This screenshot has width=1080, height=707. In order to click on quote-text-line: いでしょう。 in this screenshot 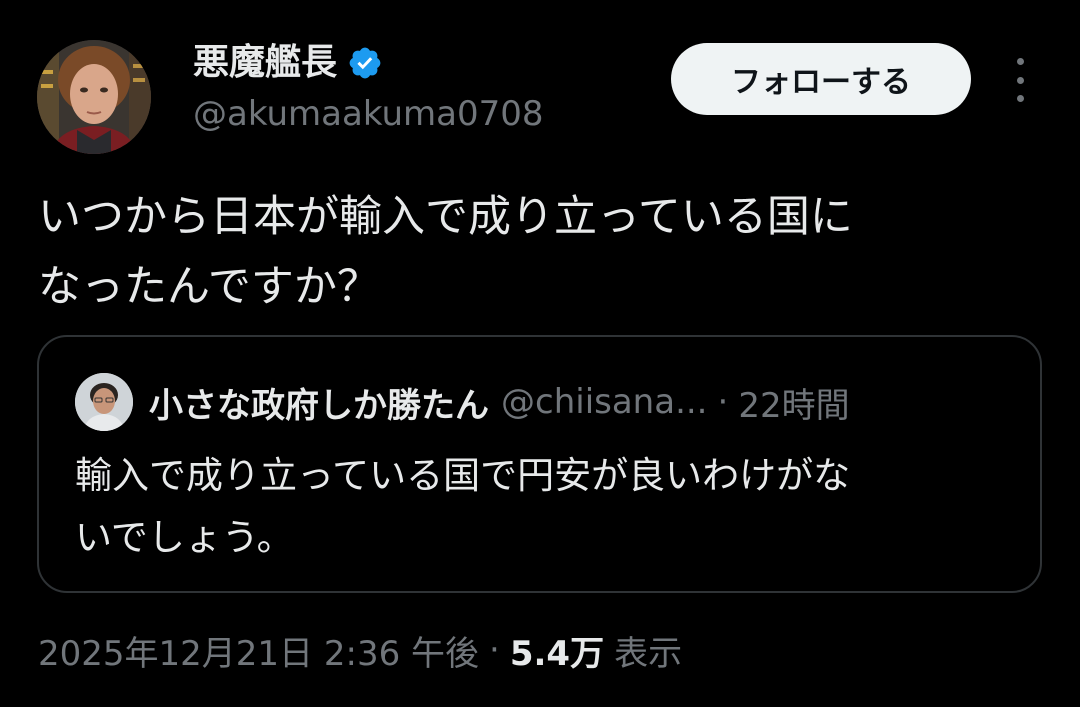, I will do `click(184, 537)`.